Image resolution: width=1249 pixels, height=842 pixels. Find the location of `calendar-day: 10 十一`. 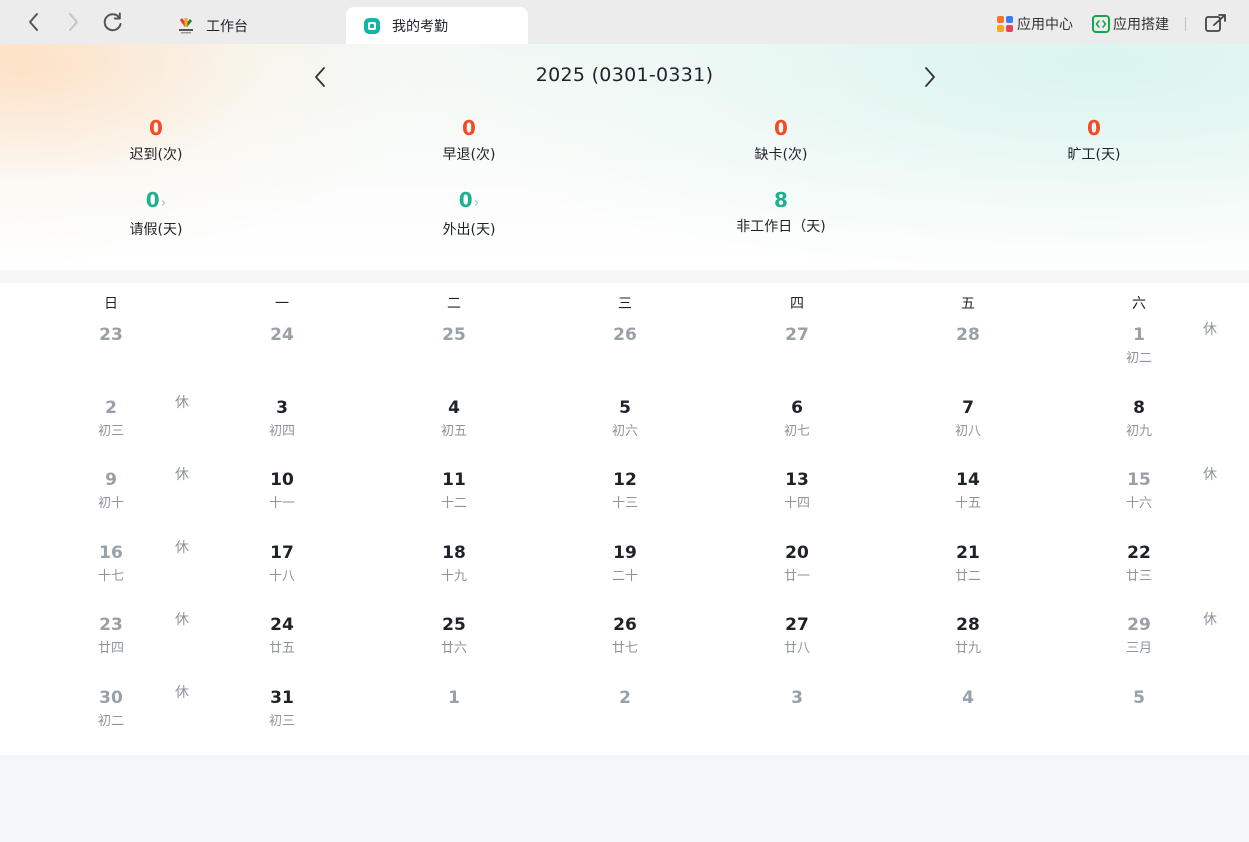

calendar-day: 10 十一 is located at coordinates (282, 491).